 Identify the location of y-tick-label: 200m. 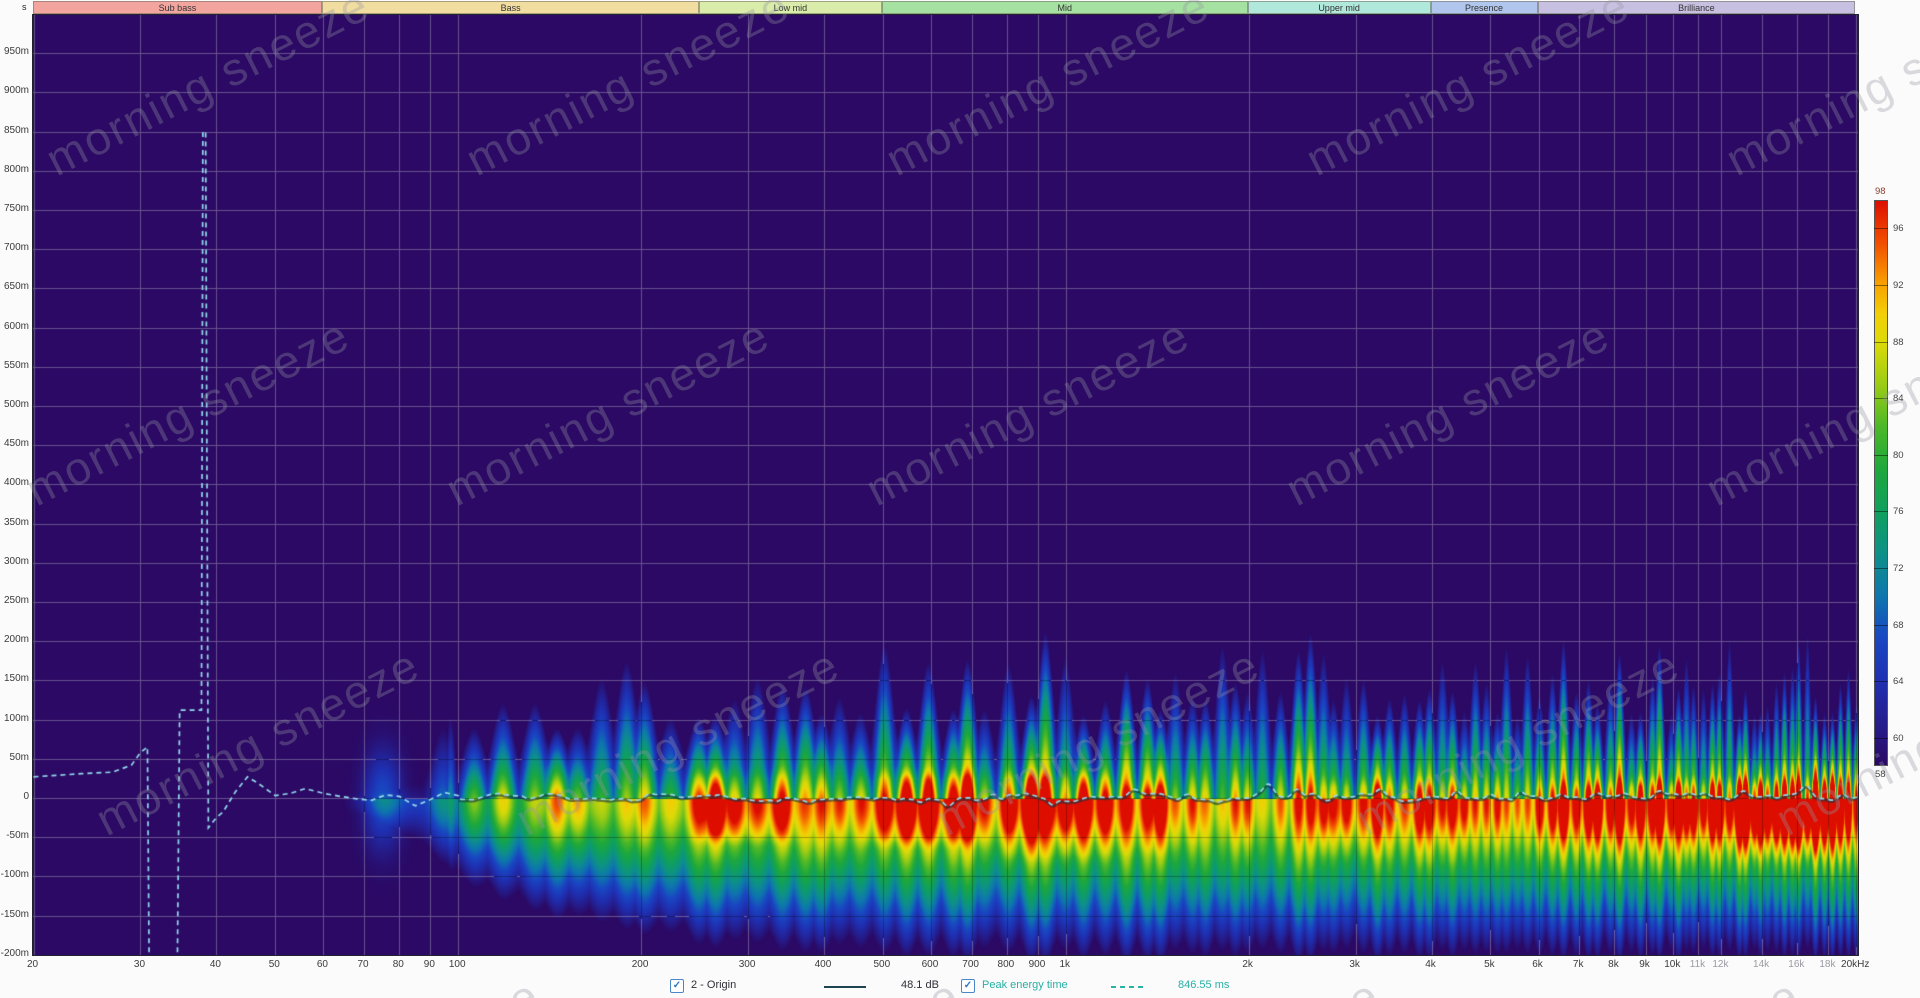
(16, 640).